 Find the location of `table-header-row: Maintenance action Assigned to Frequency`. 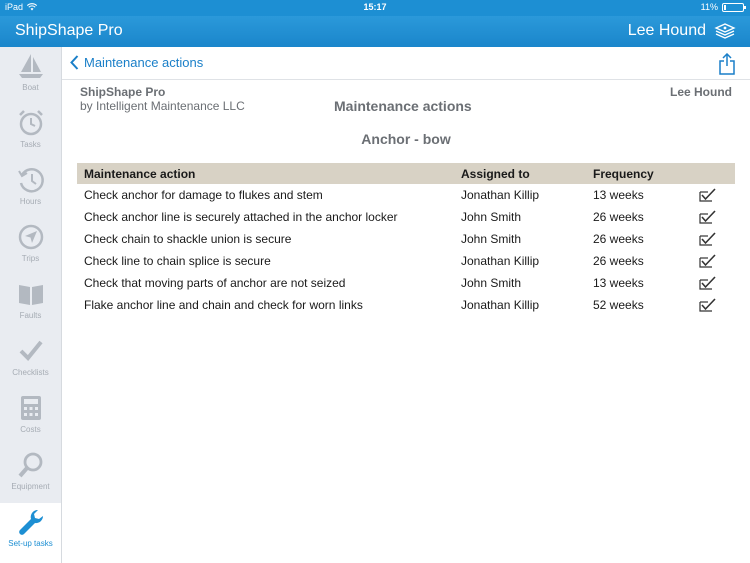

table-header-row: Maintenance action Assigned to Frequency is located at coordinates (406, 173).